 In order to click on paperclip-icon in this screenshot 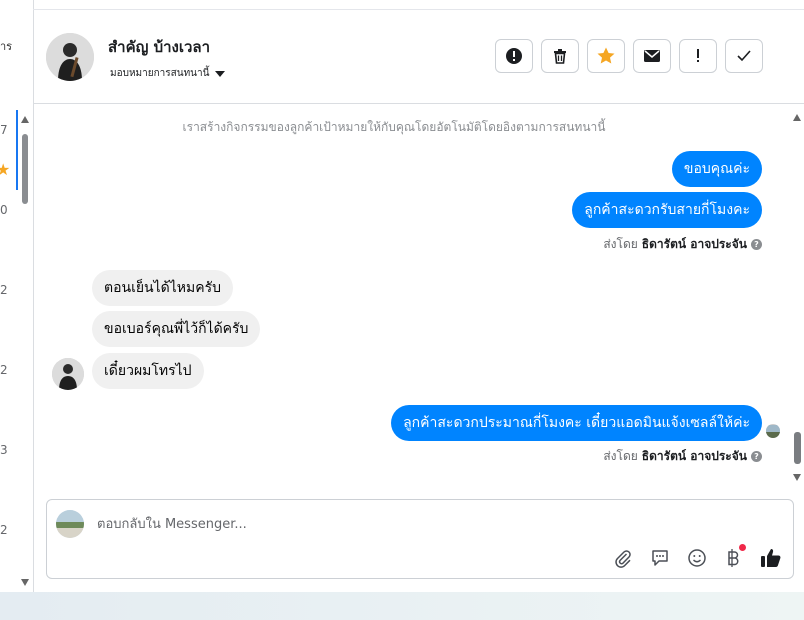, I will do `click(623, 559)`.